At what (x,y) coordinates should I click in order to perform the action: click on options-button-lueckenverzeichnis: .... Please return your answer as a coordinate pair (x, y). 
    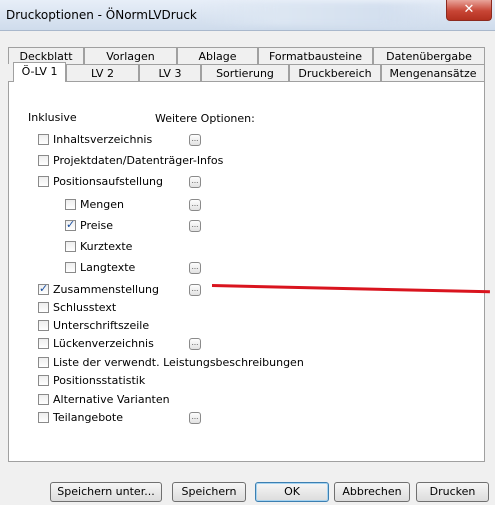
    Looking at the image, I should click on (195, 344).